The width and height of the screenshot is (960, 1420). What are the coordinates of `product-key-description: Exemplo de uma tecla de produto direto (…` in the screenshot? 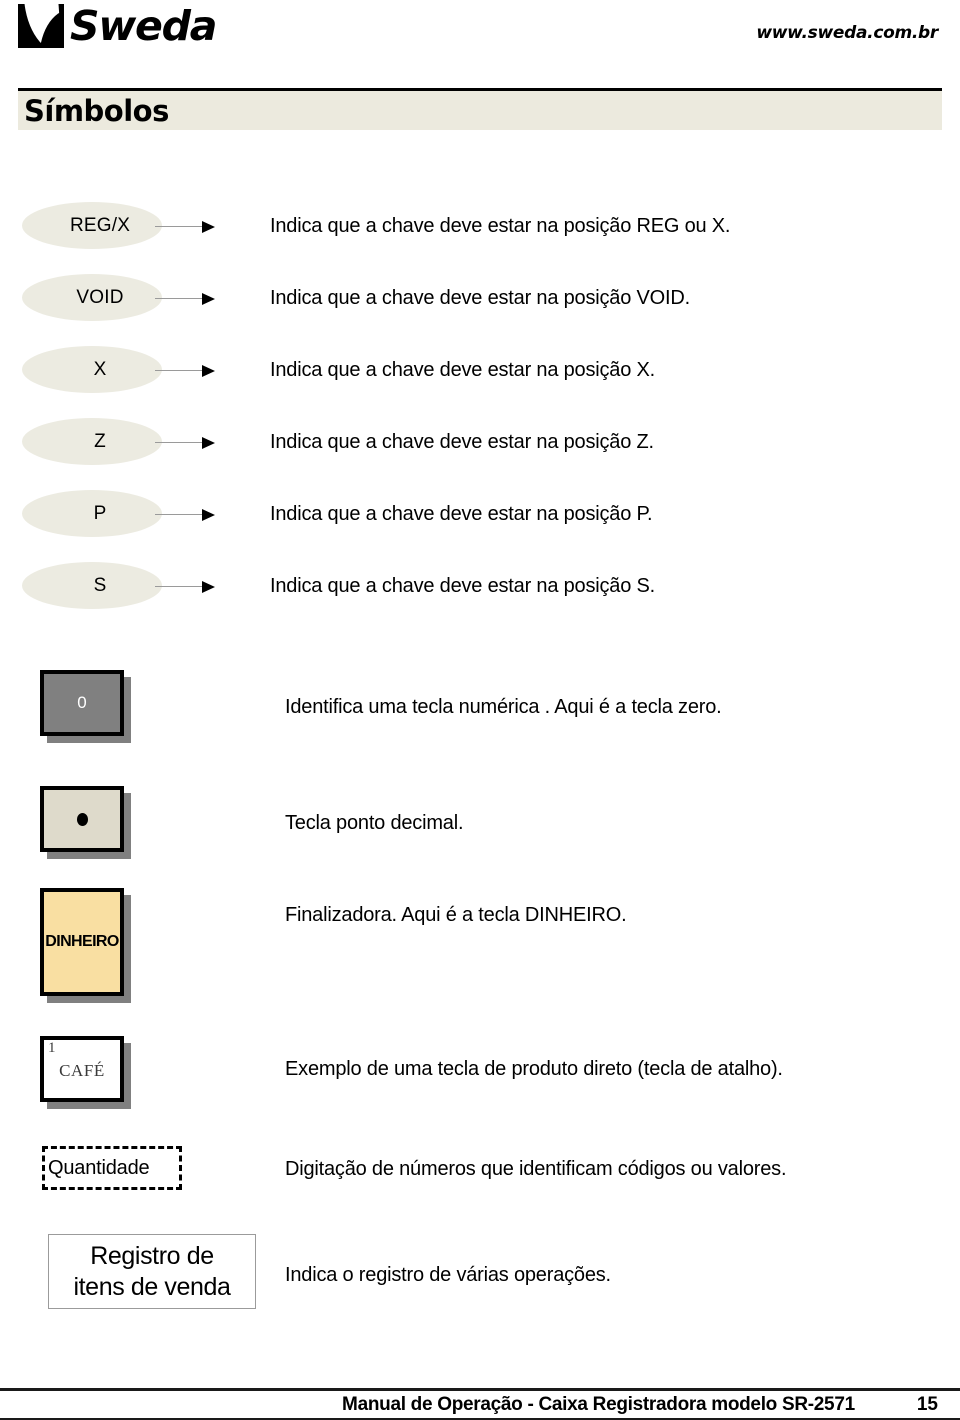 It's located at (534, 1069).